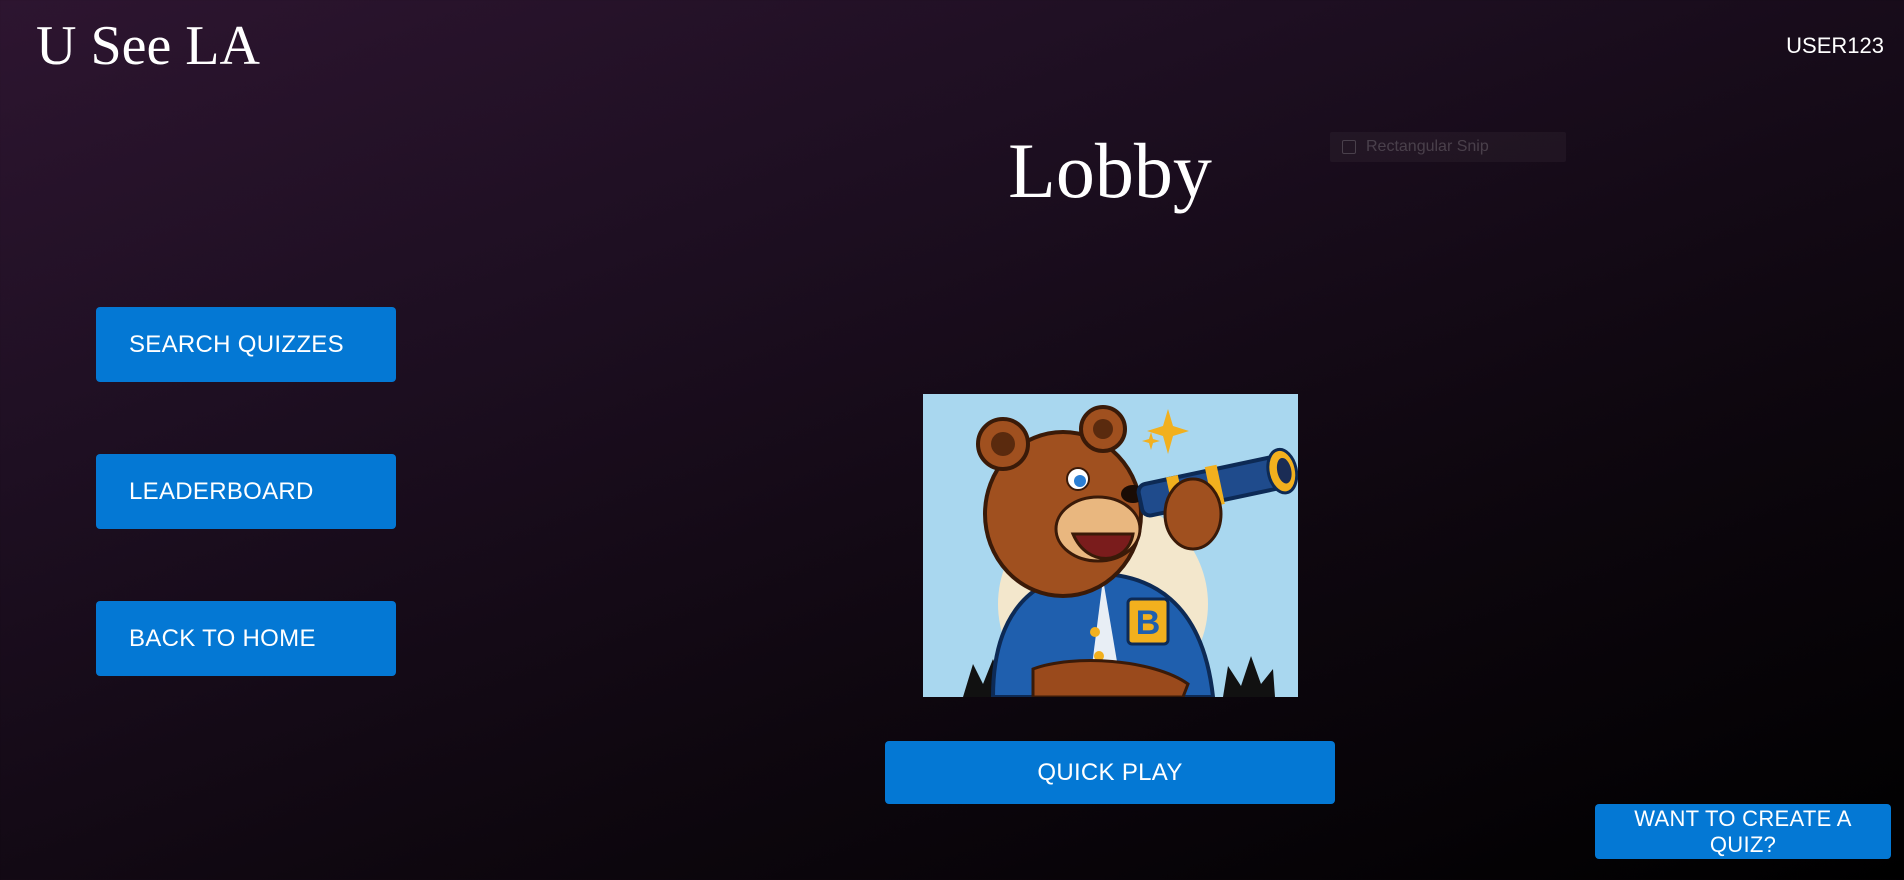  What do you see at coordinates (148, 46) in the screenshot?
I see `app-logo: U See LA` at bounding box center [148, 46].